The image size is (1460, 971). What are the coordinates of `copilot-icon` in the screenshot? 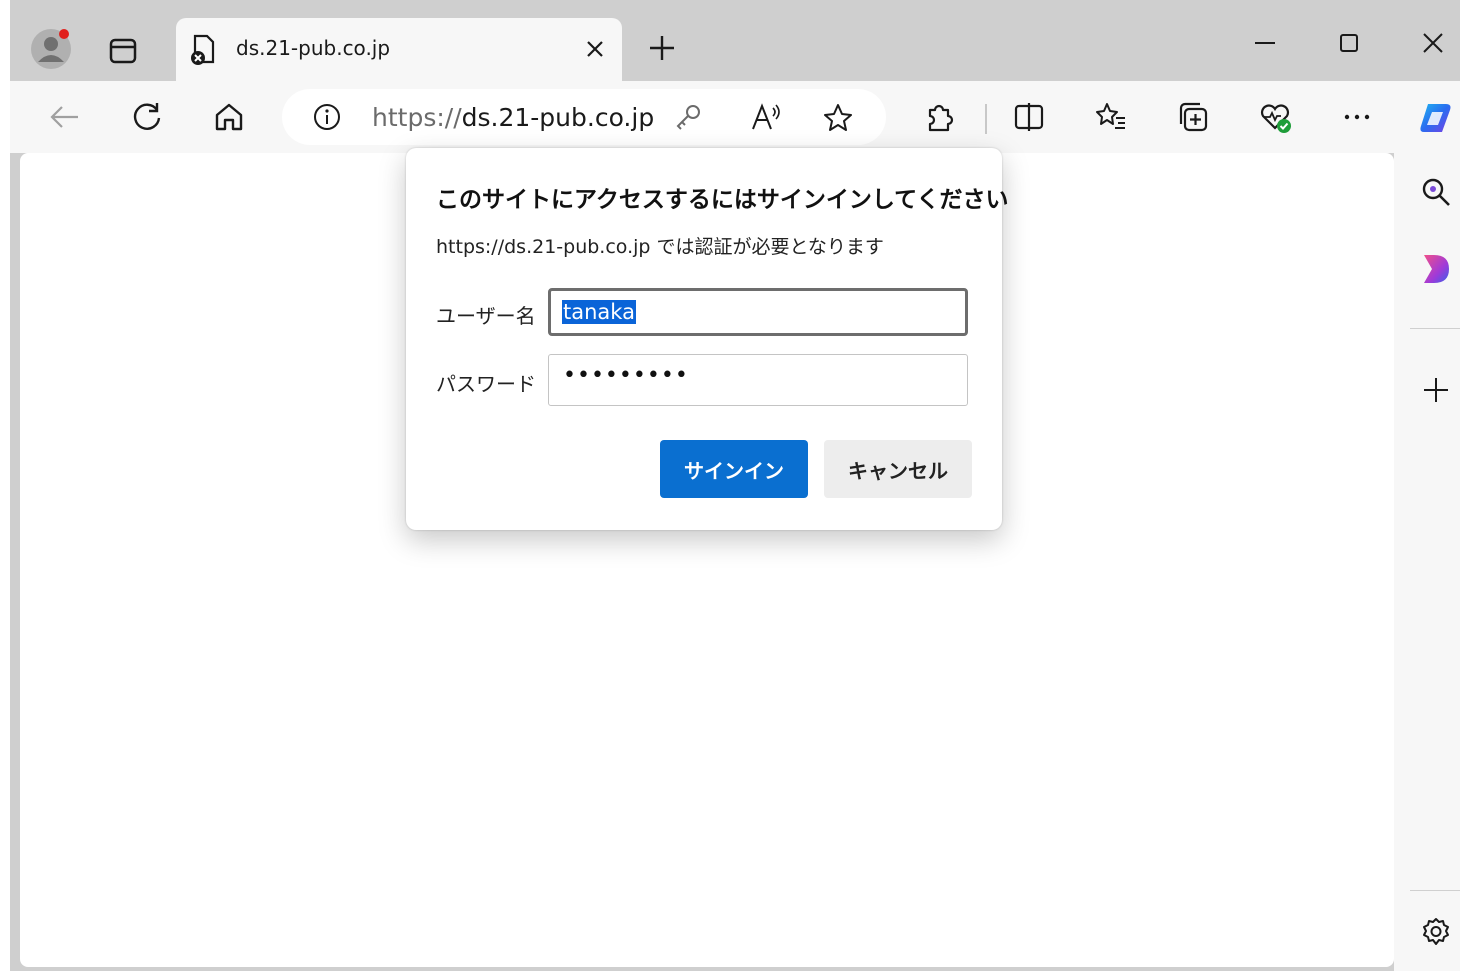 It's located at (1436, 118).